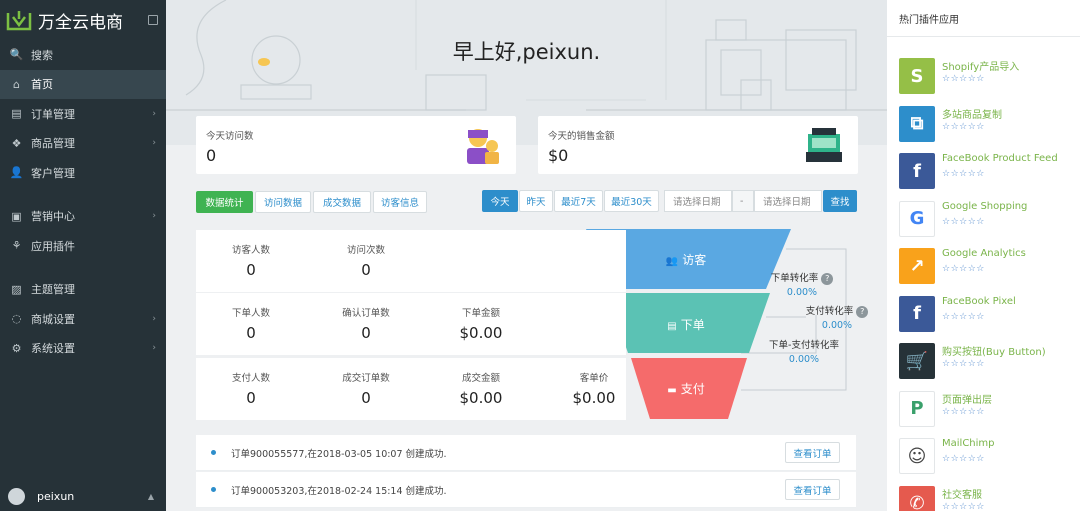 Image resolution: width=1080 pixels, height=511 pixels. I want to click on funnel-stage-label: ▬ 支付, so click(686, 388).